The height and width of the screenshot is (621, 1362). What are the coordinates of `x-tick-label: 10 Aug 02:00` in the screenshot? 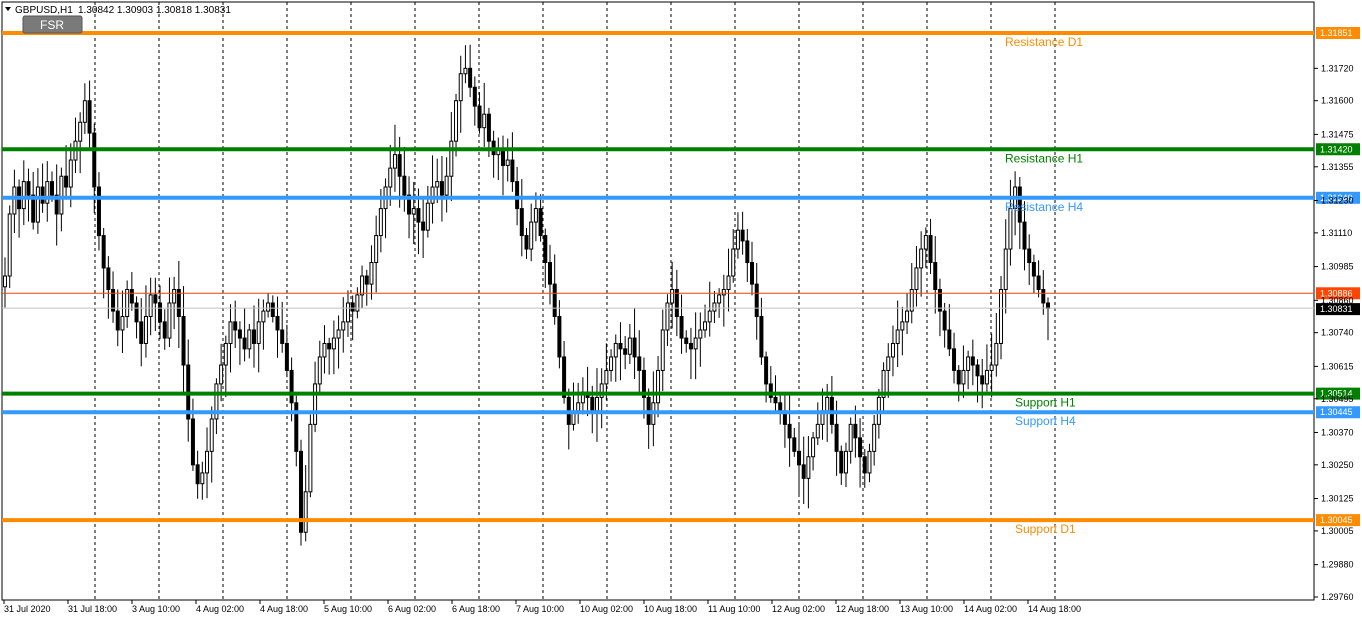 It's located at (606, 609).